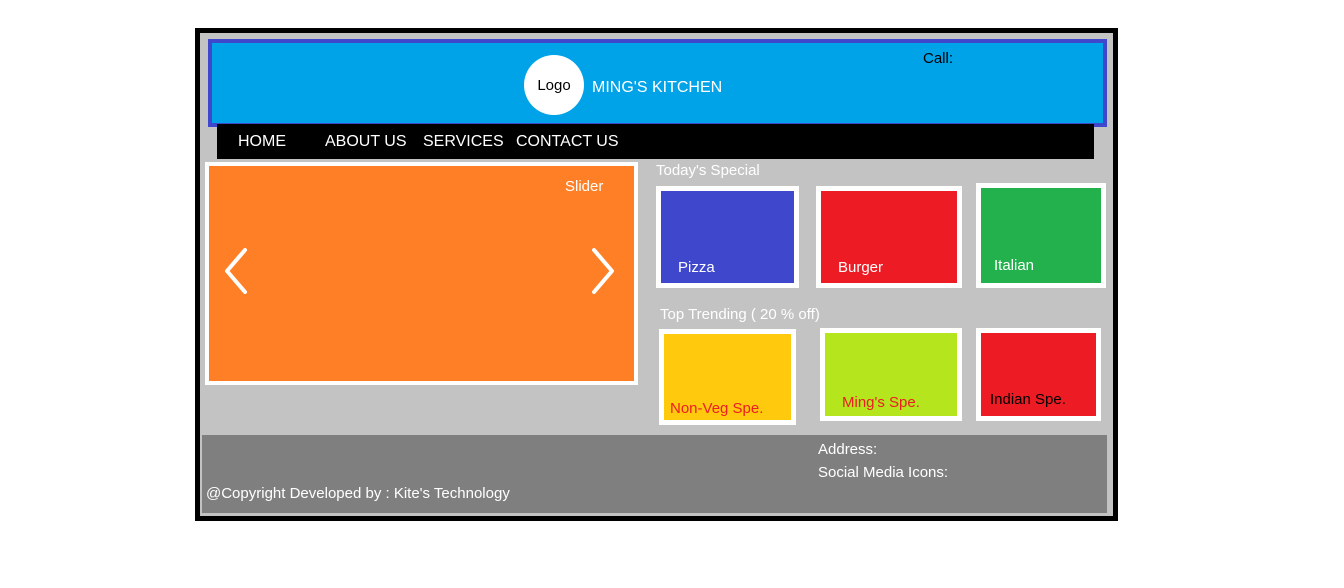 This screenshot has height=588, width=1344. What do you see at coordinates (740, 314) in the screenshot?
I see `top-trending-title: Top Trending ( 20 % off)` at bounding box center [740, 314].